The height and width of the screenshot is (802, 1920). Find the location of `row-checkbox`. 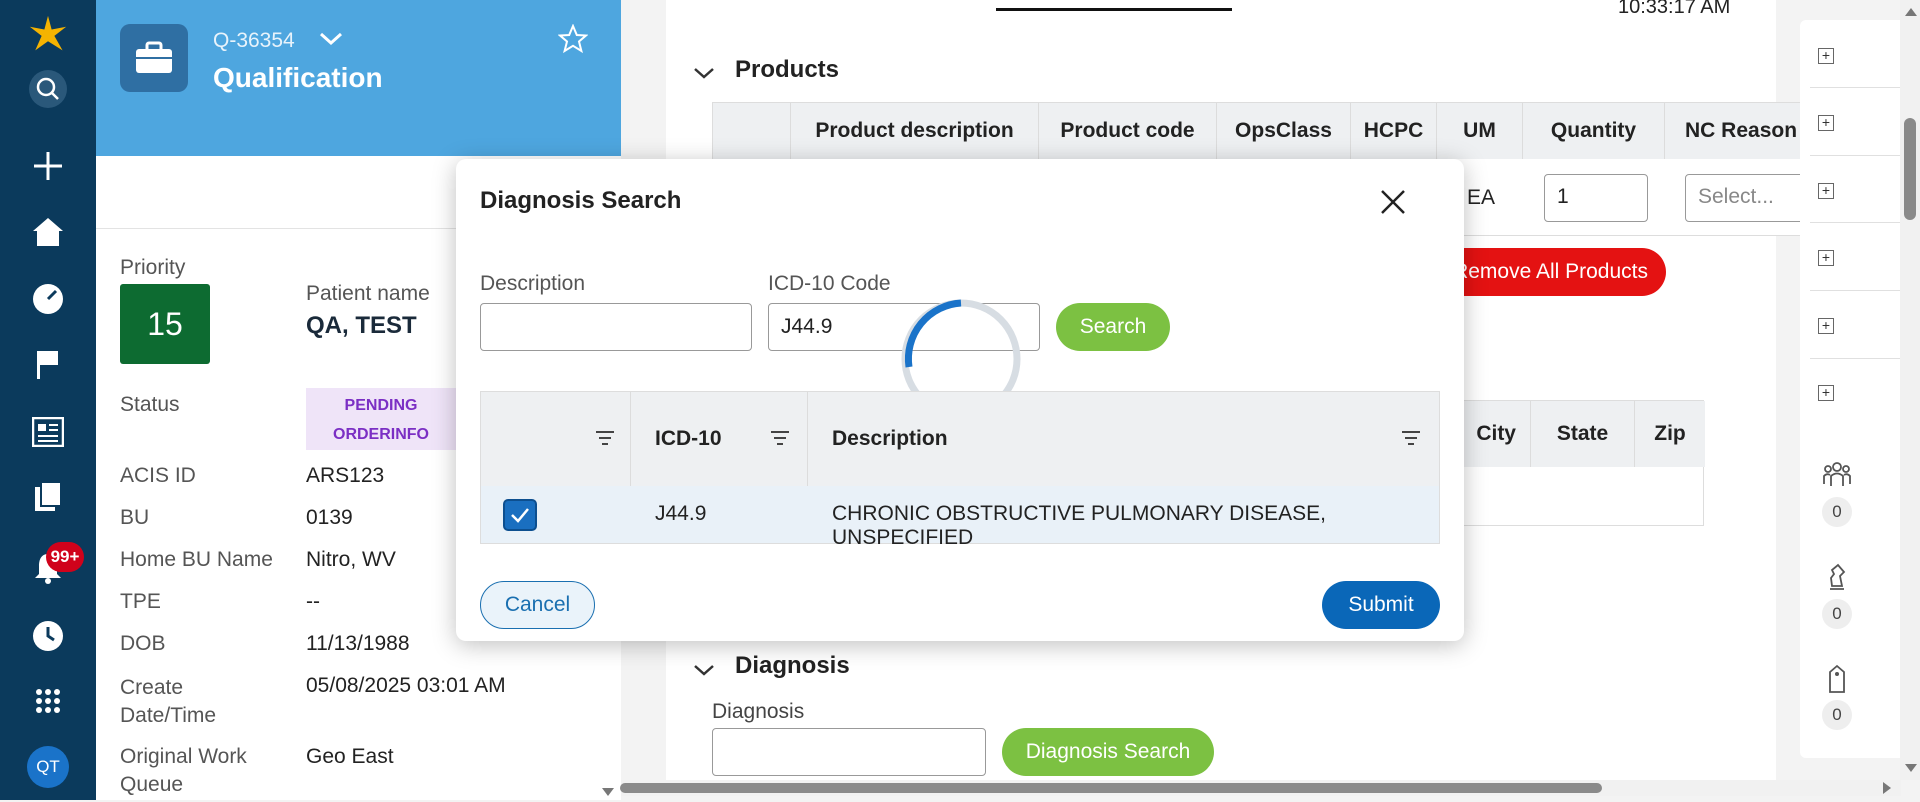

row-checkbox is located at coordinates (520, 515).